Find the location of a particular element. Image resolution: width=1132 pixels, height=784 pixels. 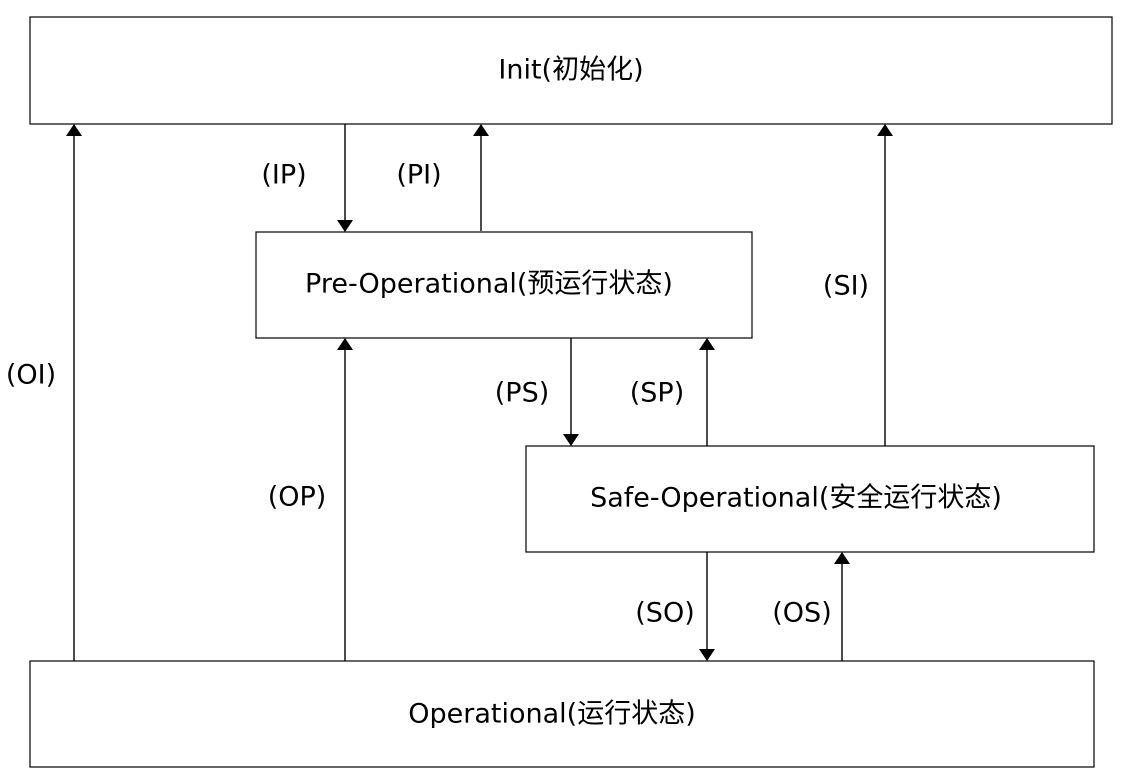

state-operational-label: Operational(运行状态) is located at coordinates (551, 714).